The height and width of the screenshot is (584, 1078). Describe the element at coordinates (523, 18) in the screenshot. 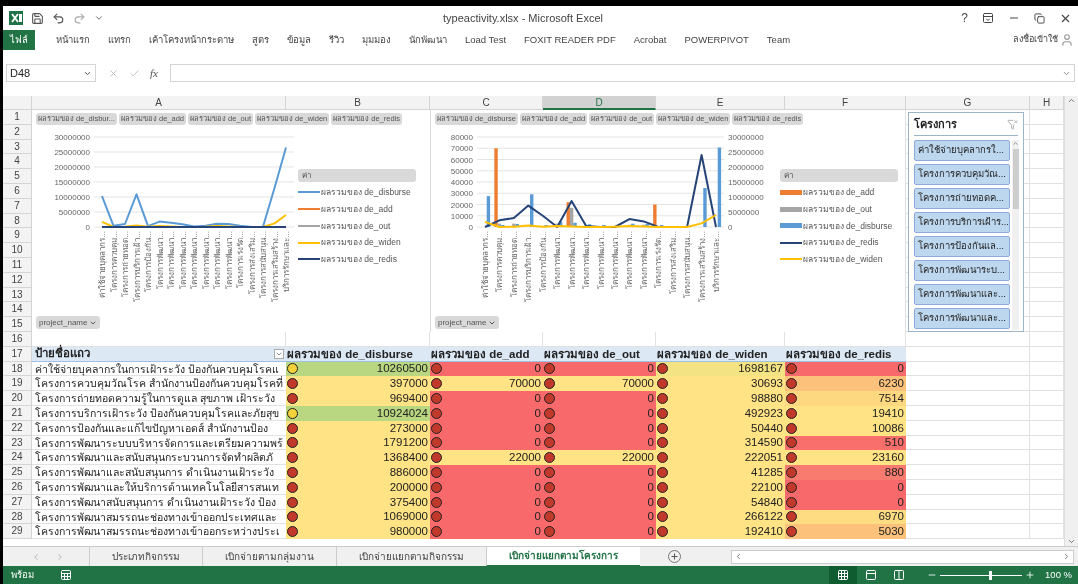

I see `window-title: typeactivity.xlsx - Microsoft Excel` at that location.